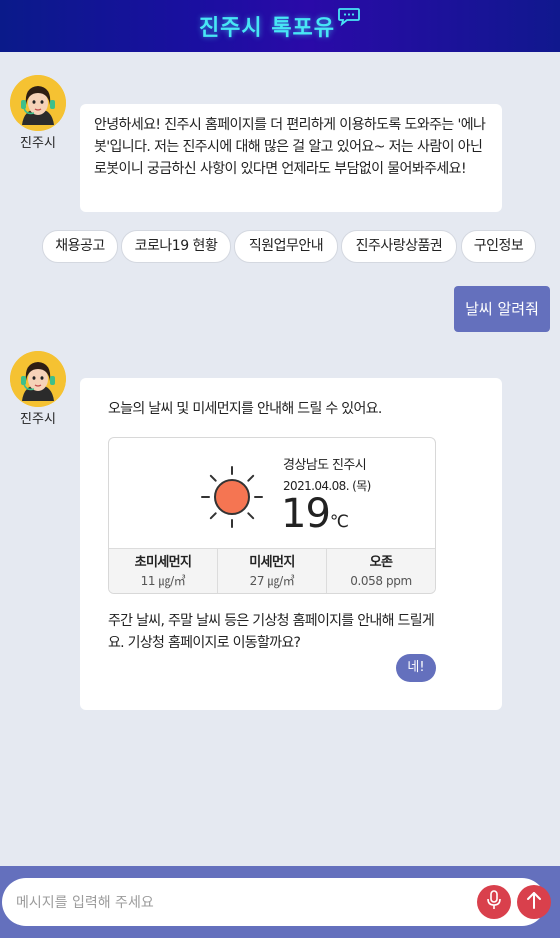 This screenshot has height=938, width=560. Describe the element at coordinates (163, 571) in the screenshot. I see `air-quality-cell: 초미세먼지 11 ㎍/㎥` at that location.